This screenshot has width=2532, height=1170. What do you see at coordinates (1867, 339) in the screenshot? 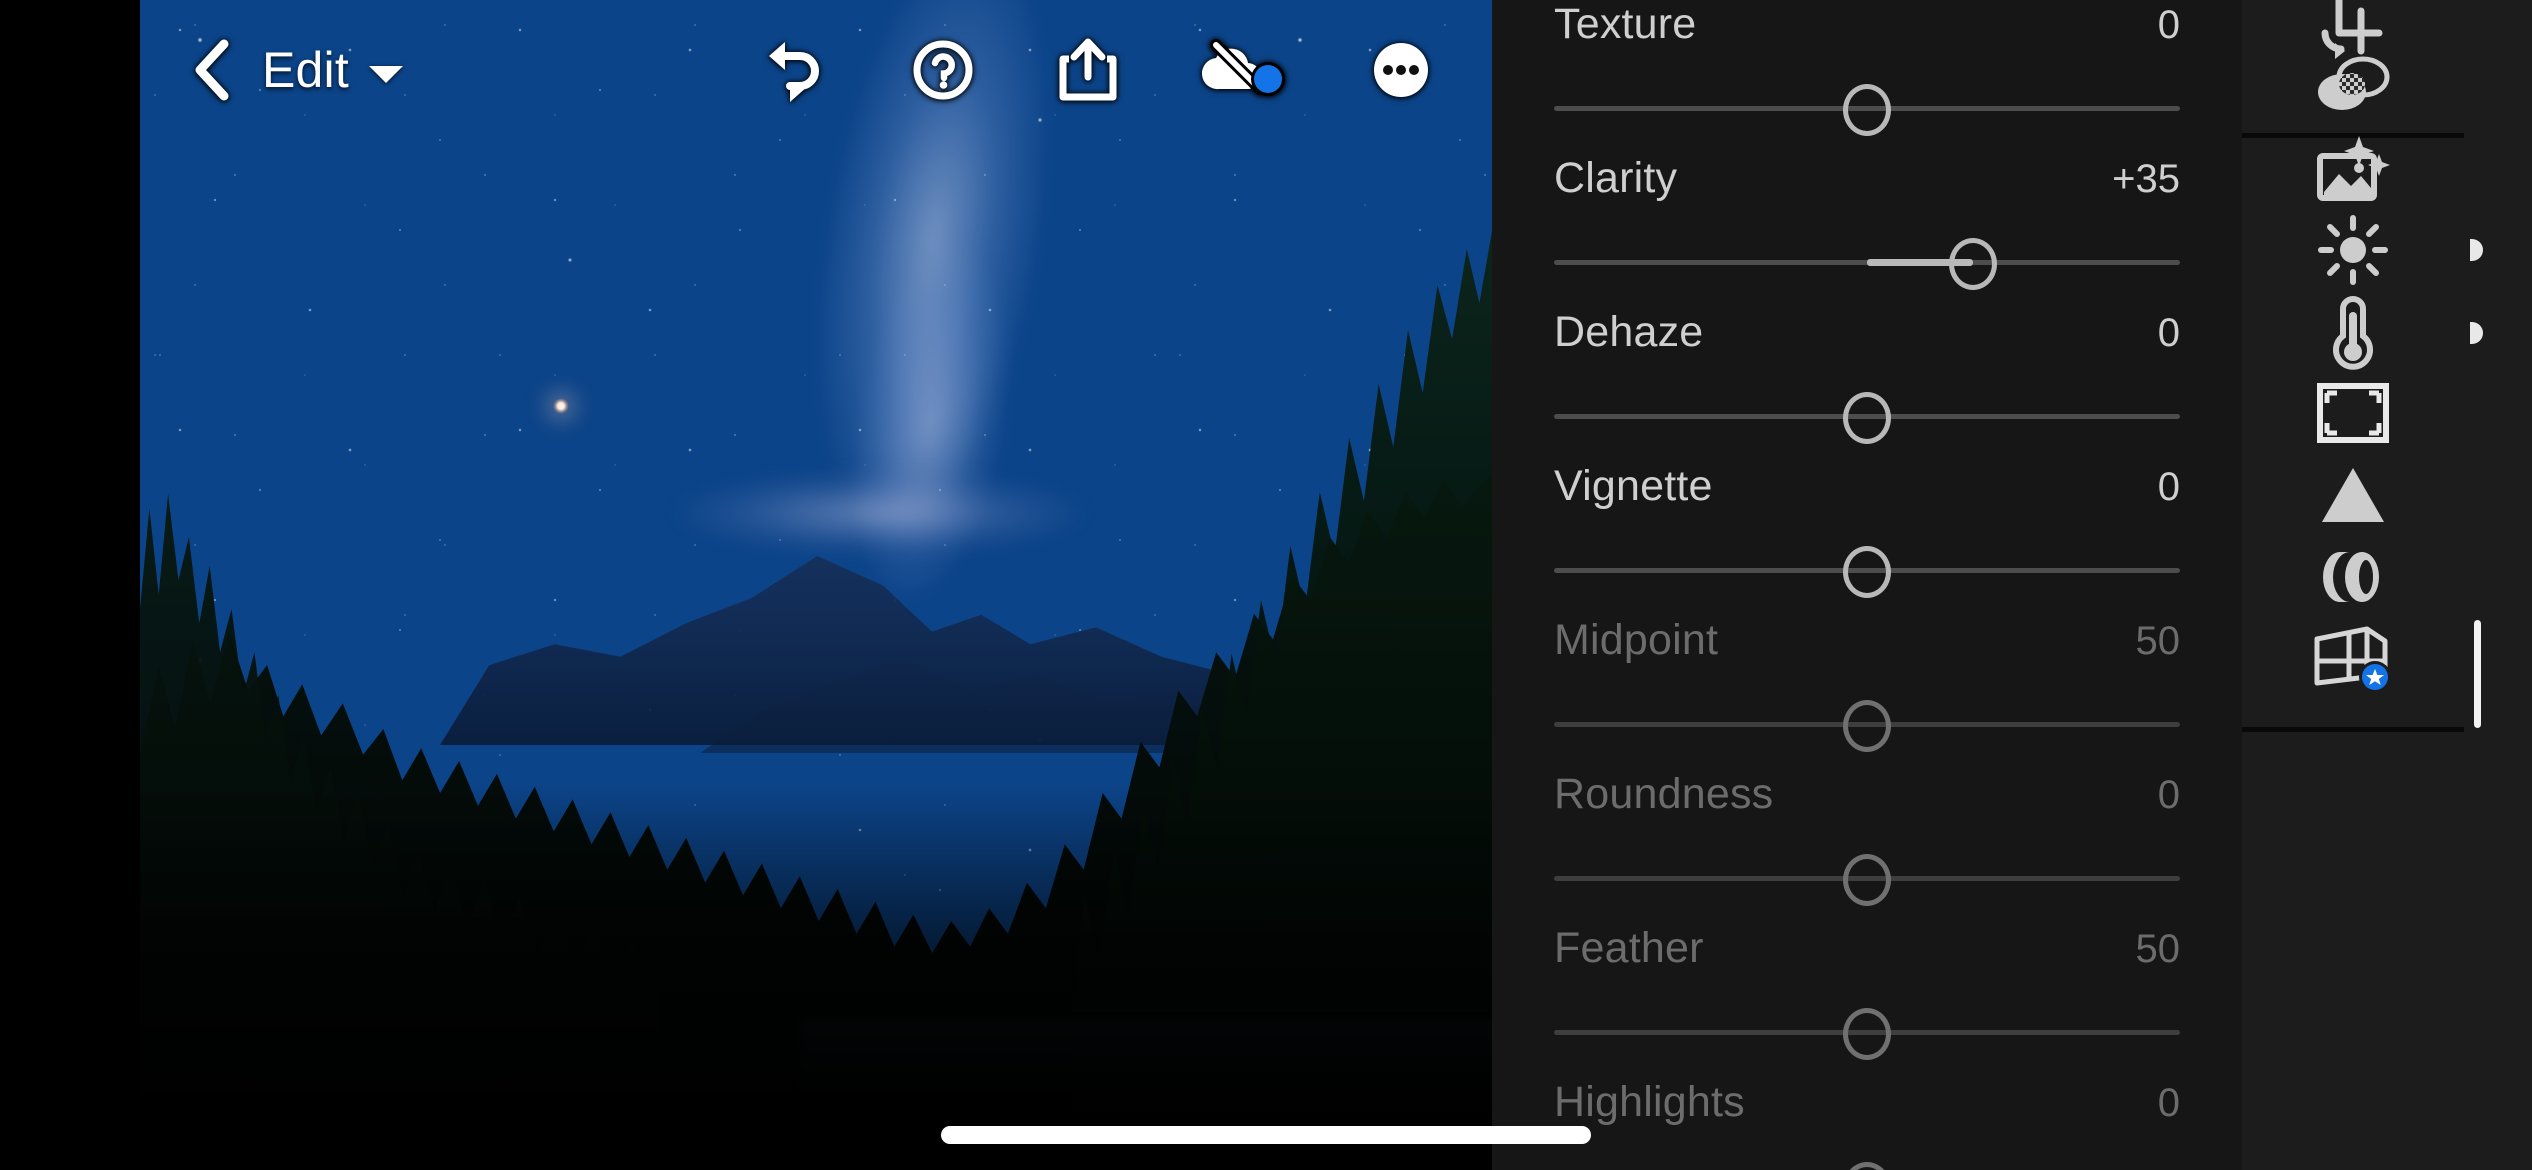
I see `slider-header: Dehaze 0` at bounding box center [1867, 339].